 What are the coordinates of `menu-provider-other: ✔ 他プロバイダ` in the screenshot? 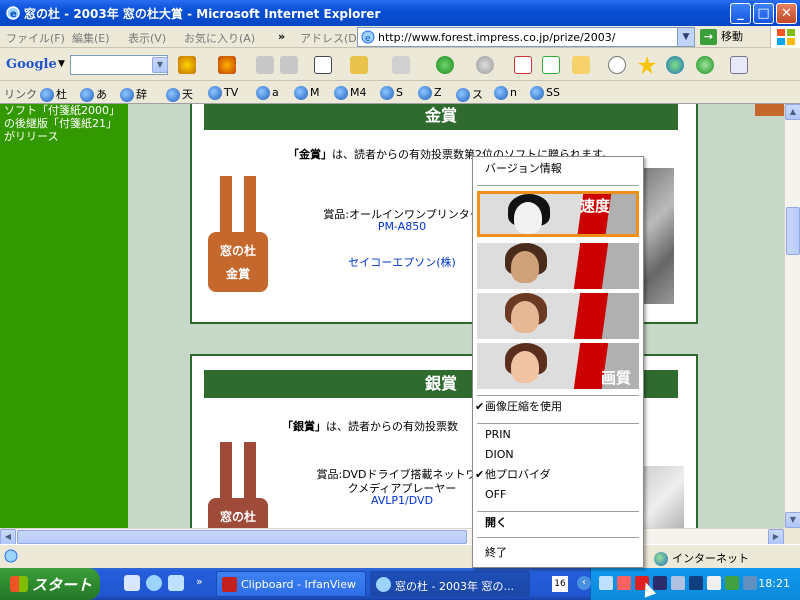 It's located at (558, 475).